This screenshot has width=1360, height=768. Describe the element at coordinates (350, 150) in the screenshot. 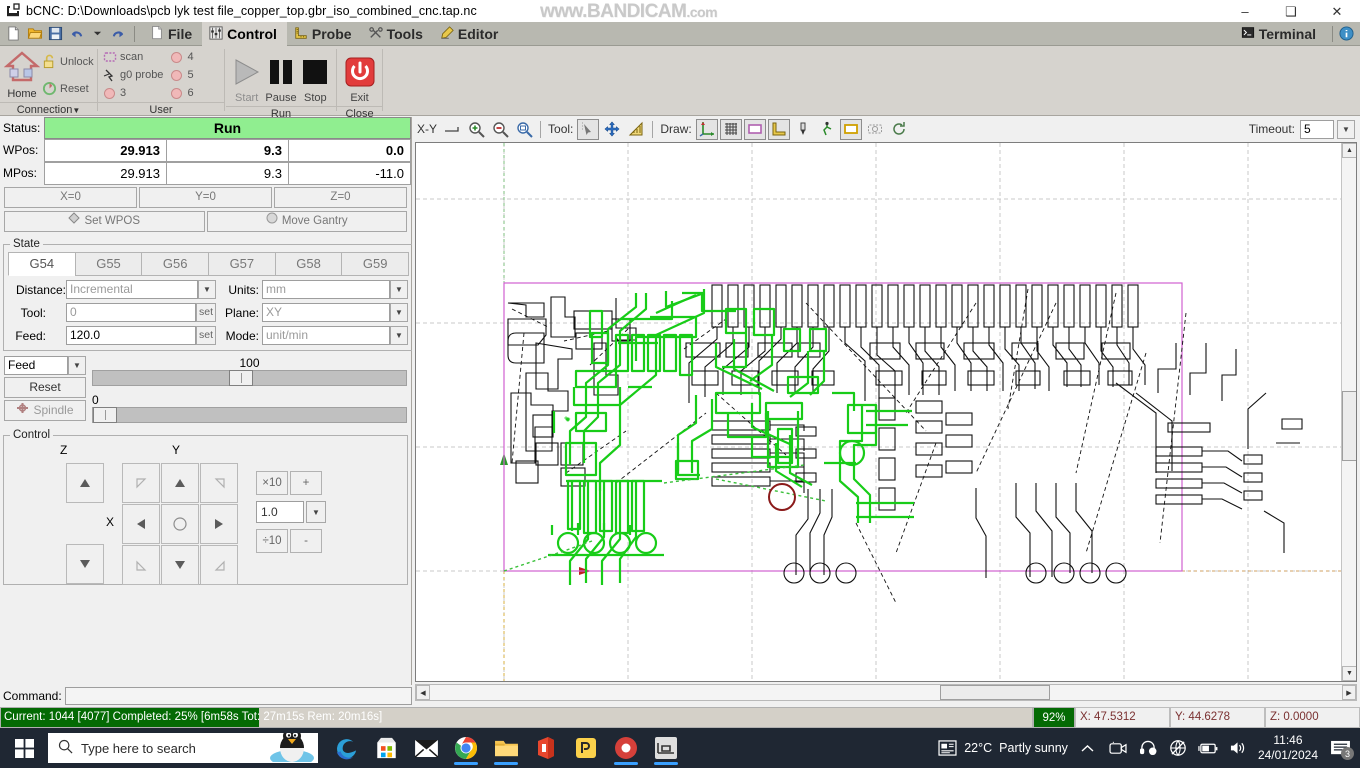

I see `wpos-z: 0.0` at that location.